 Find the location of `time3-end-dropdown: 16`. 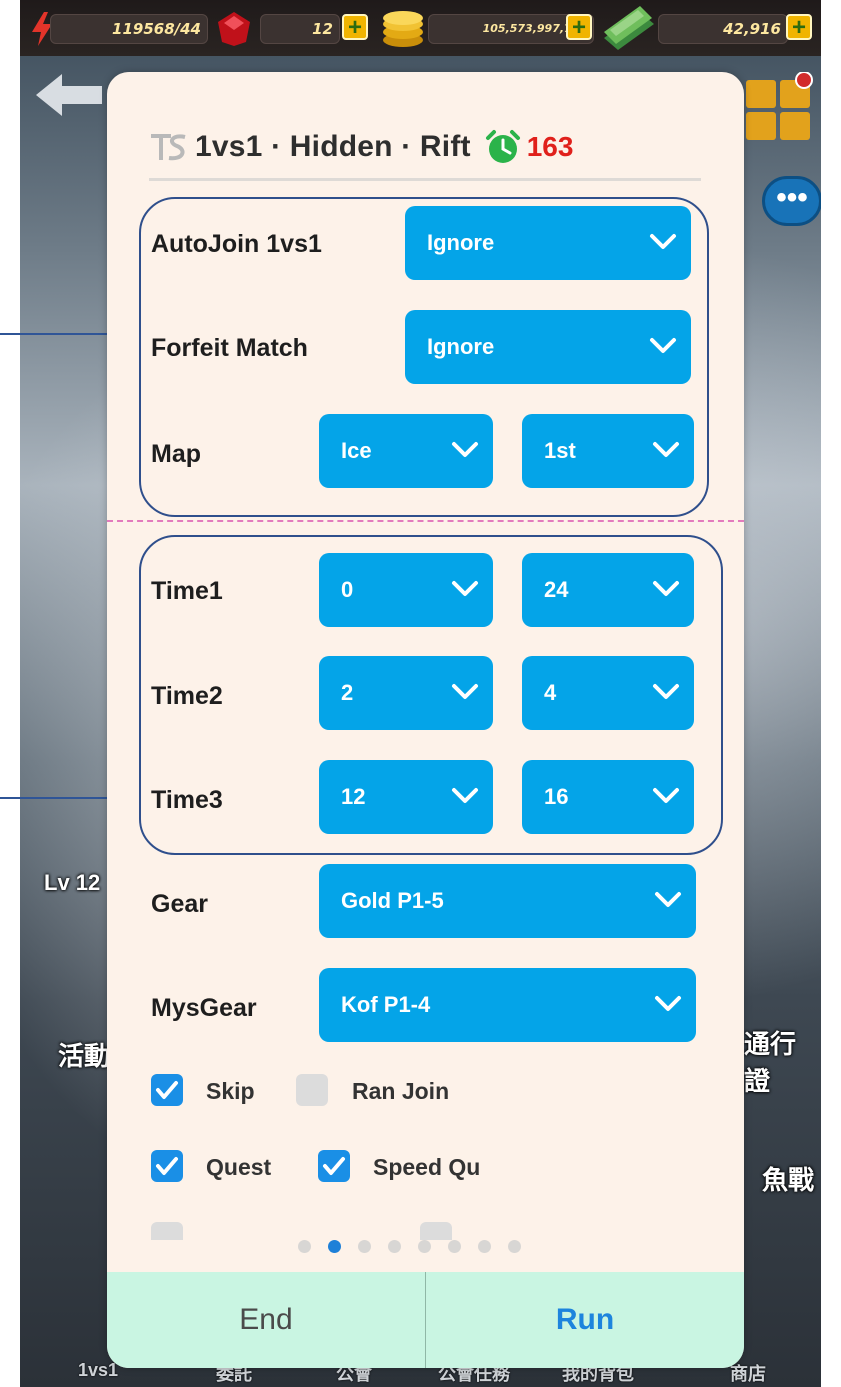

time3-end-dropdown: 16 is located at coordinates (608, 797).